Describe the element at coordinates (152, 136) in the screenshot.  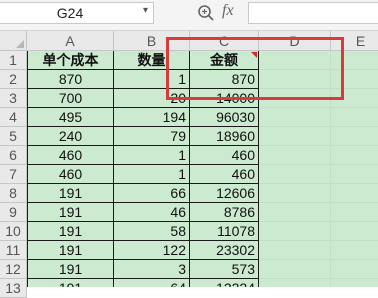
I see `table-cell: 79` at that location.